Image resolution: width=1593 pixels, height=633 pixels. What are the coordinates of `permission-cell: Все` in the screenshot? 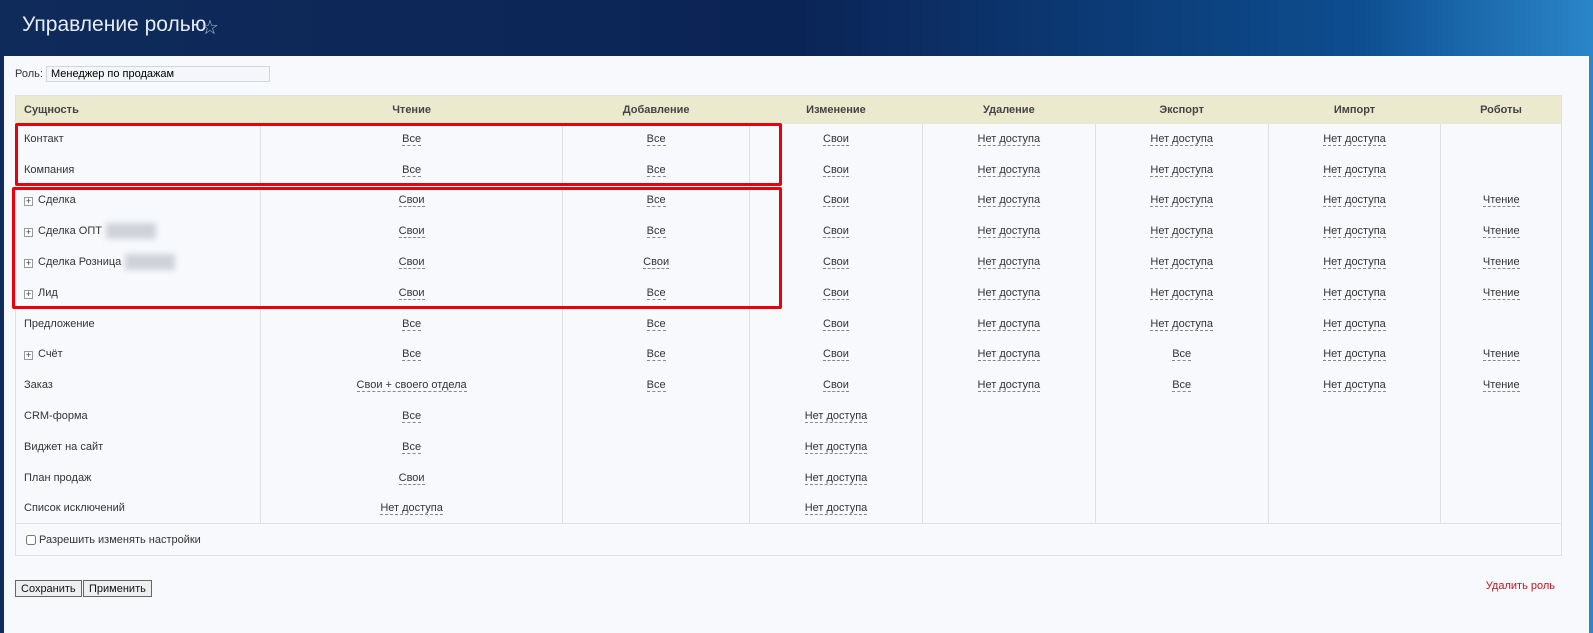 It's located at (656, 354).